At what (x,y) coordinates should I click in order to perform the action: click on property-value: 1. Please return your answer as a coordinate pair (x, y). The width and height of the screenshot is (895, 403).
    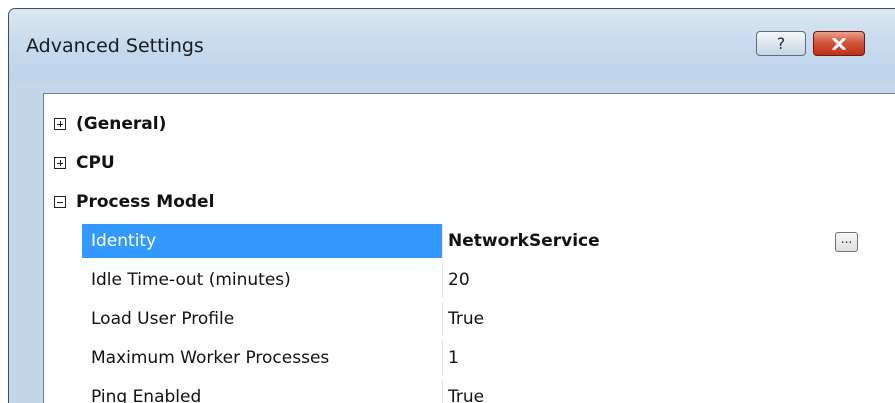
    Looking at the image, I should click on (453, 358).